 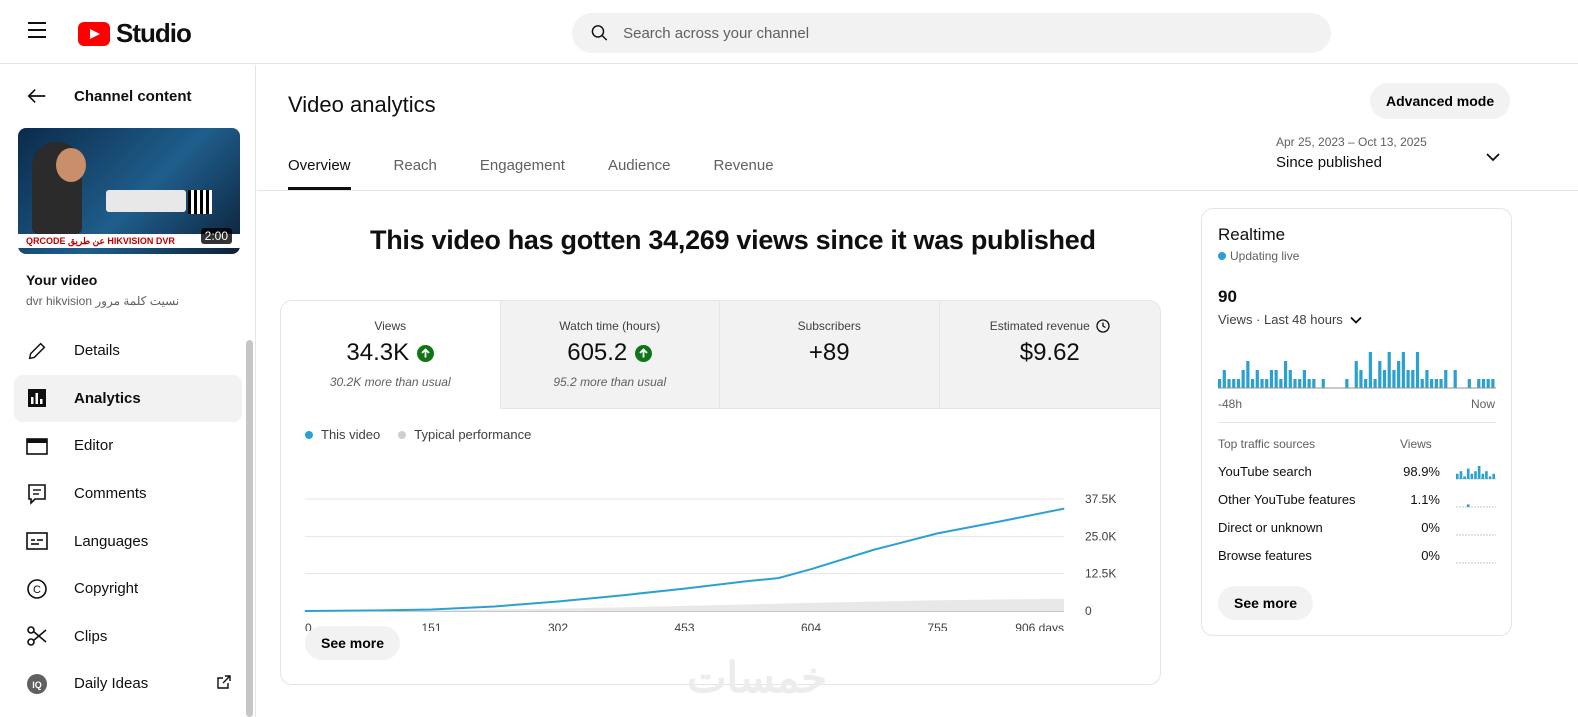 What do you see at coordinates (353, 643) in the screenshot?
I see `see-more-button: See more` at bounding box center [353, 643].